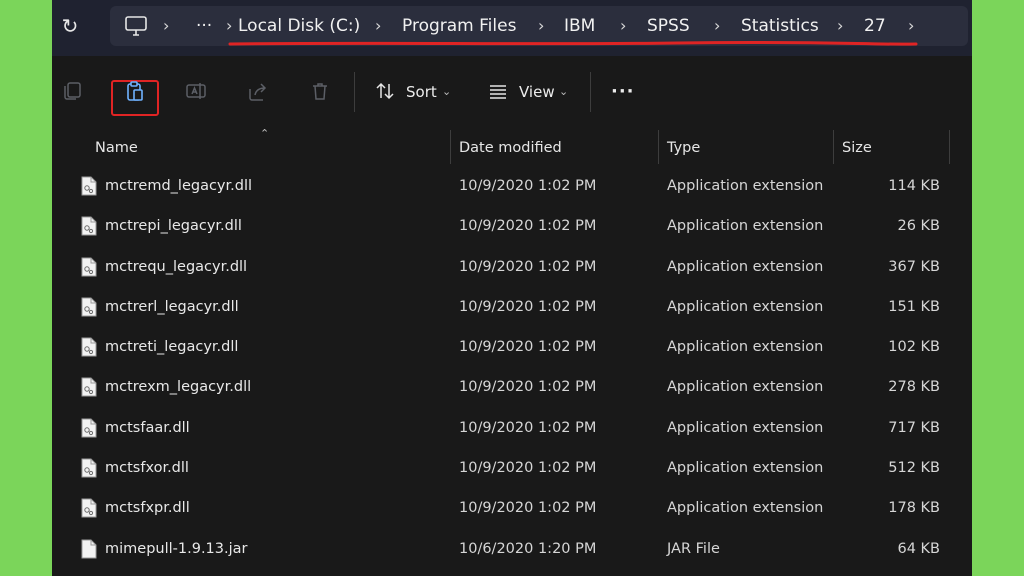  What do you see at coordinates (89, 549) in the screenshot?
I see `jar-file-icon` at bounding box center [89, 549].